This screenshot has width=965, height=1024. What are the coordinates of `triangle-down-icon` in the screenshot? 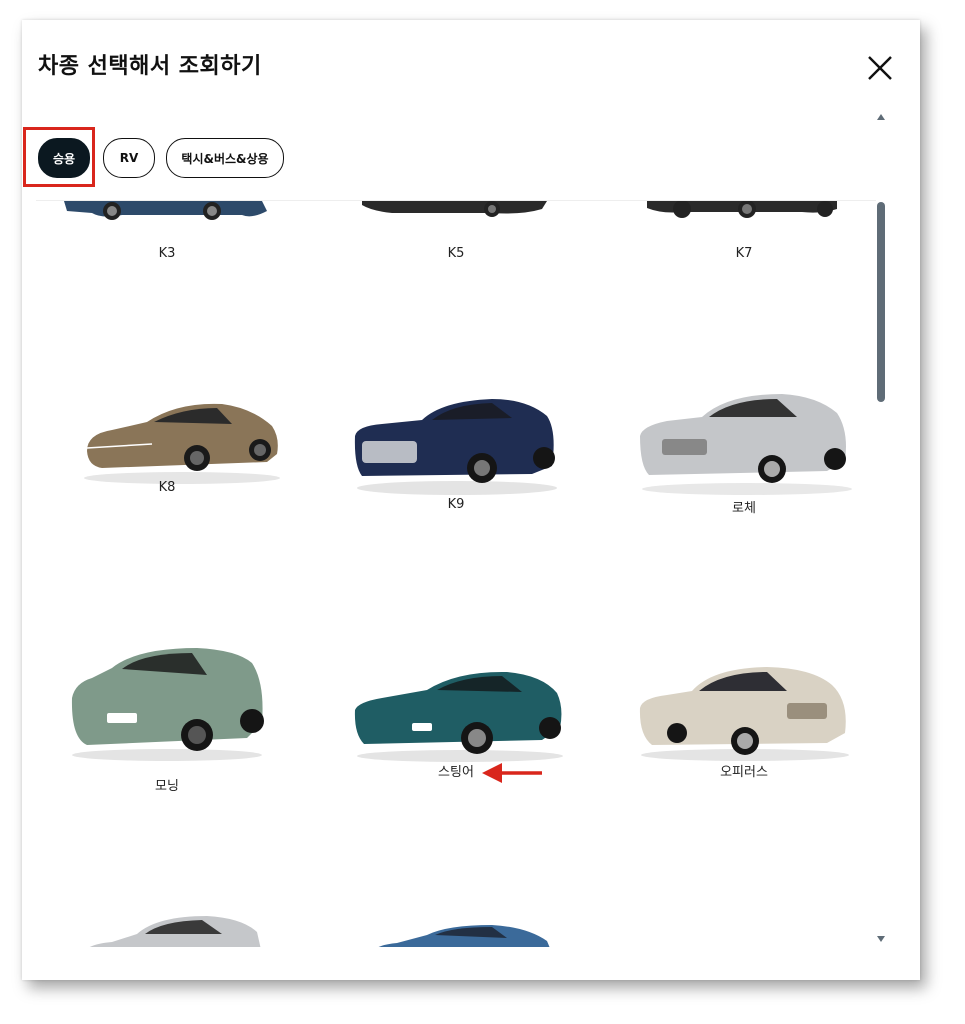 It's located at (881, 939).